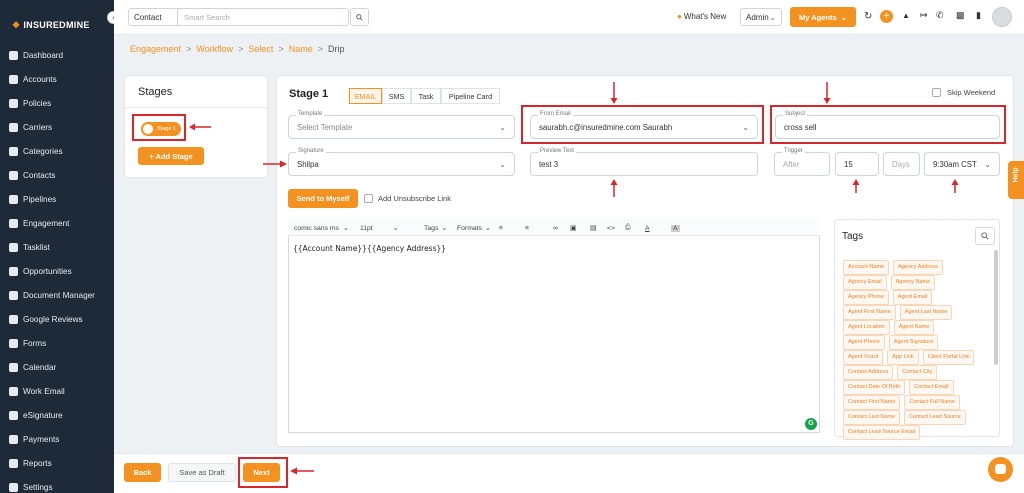  Describe the element at coordinates (857, 164) in the screenshot. I see `trigger-number-input: 15` at that location.